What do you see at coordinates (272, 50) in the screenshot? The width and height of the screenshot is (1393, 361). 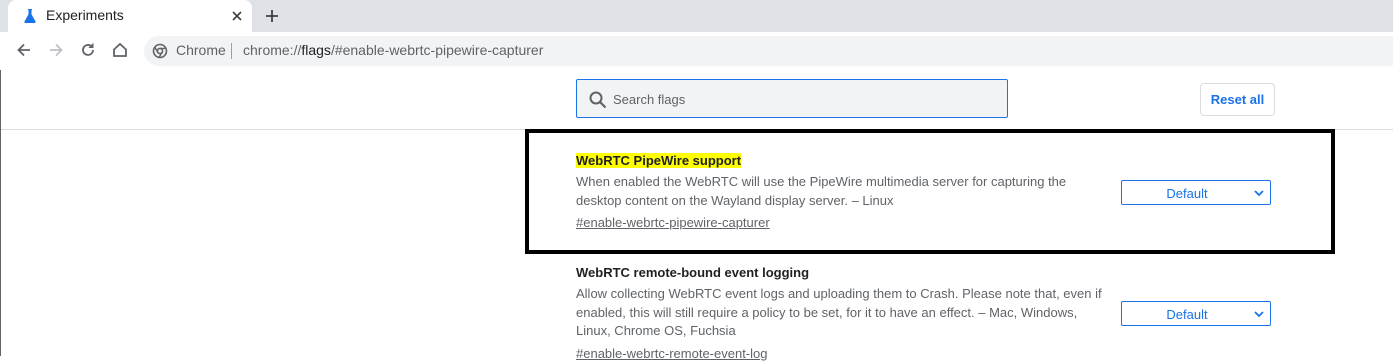 I see `url-scheme: chrome://` at bounding box center [272, 50].